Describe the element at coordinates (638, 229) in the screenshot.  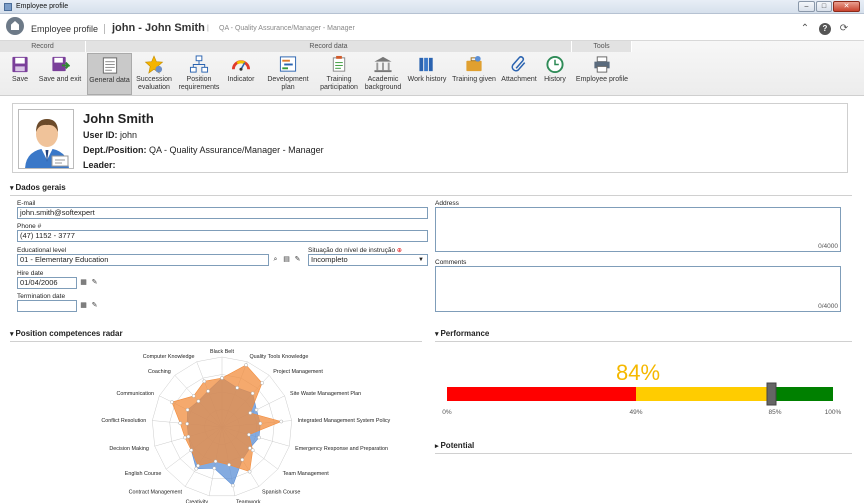
I see `address-textarea: 0/4000` at that location.